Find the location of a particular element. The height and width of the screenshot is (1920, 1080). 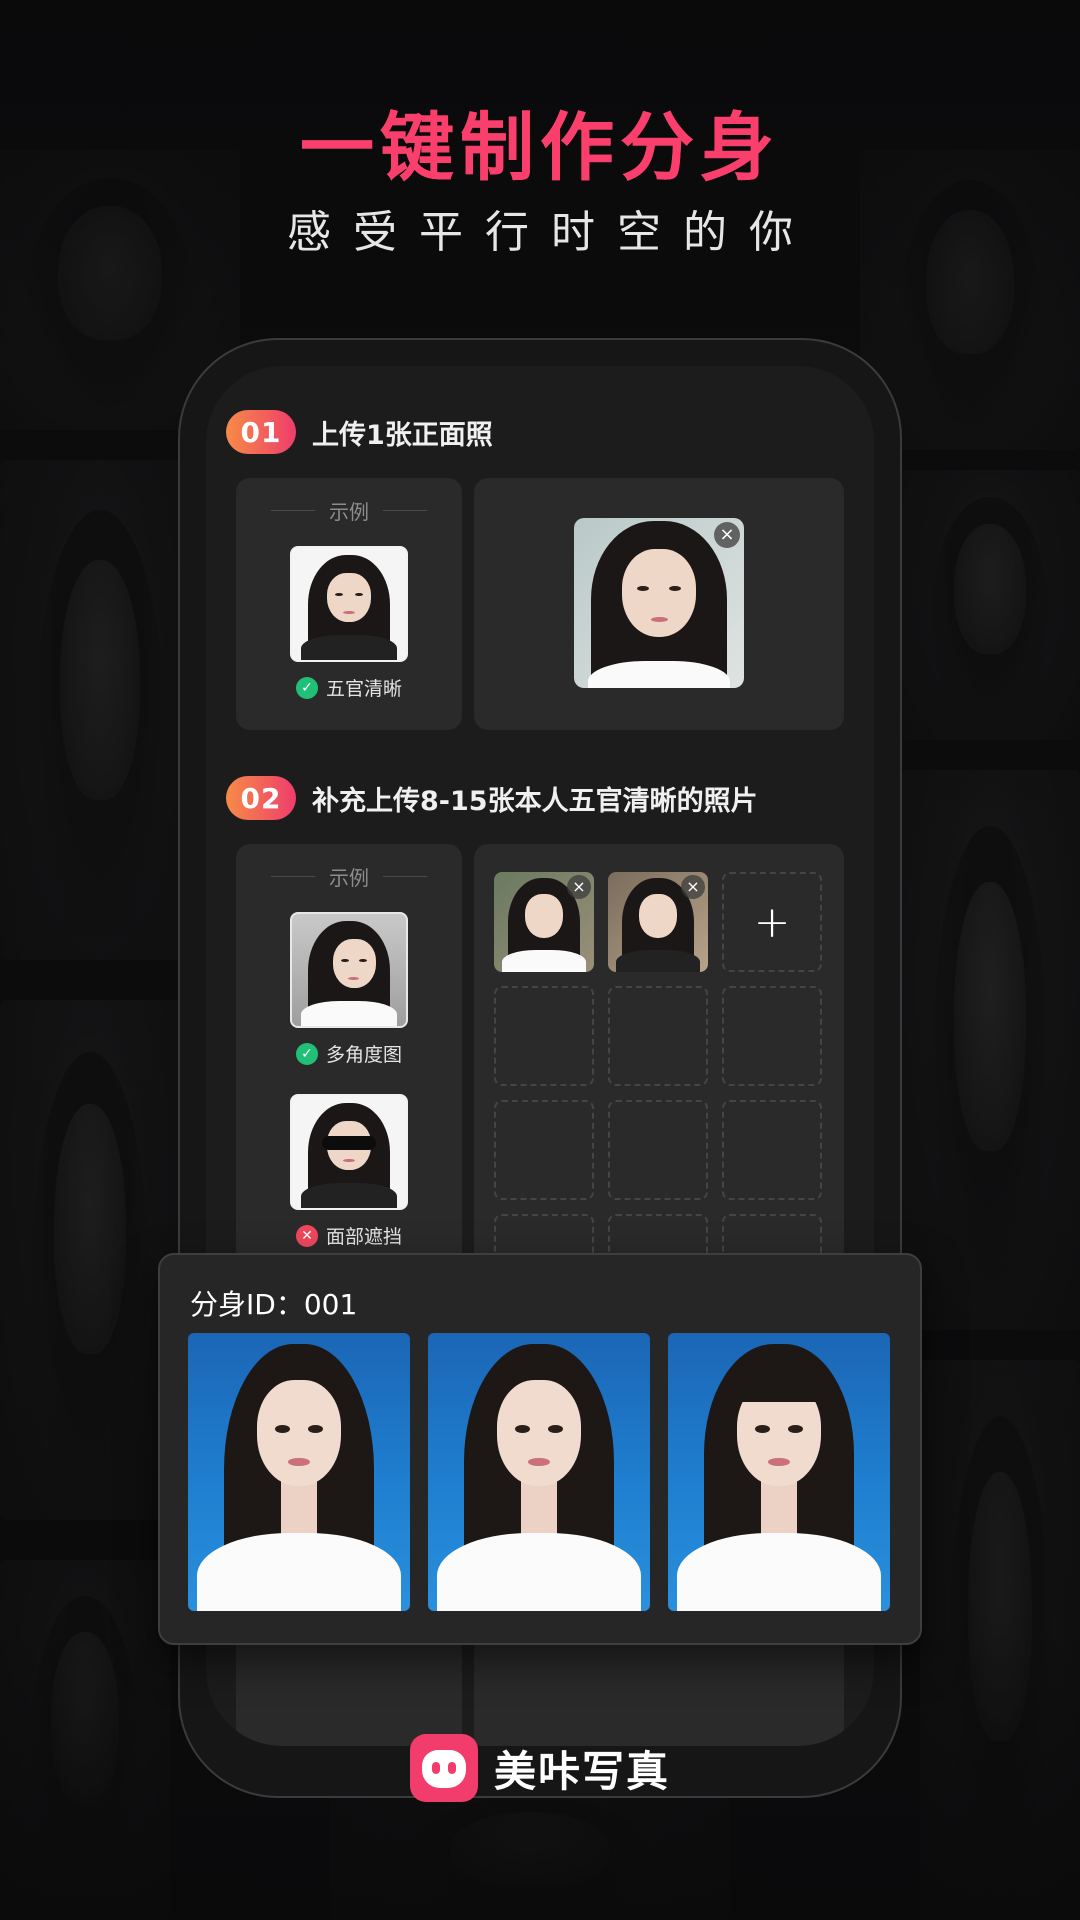

add-photo-button: + is located at coordinates (772, 922).